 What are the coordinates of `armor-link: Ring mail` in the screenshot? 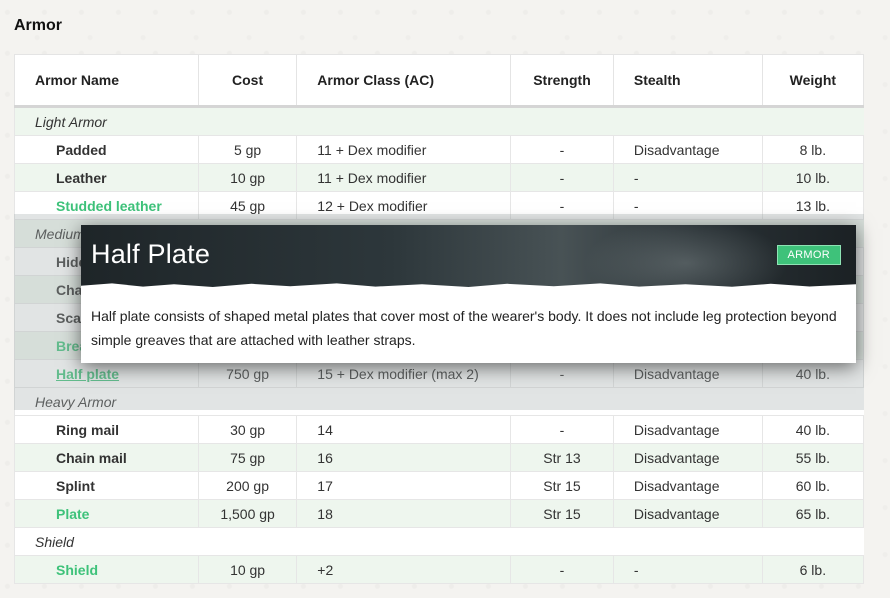 It's located at (106, 429).